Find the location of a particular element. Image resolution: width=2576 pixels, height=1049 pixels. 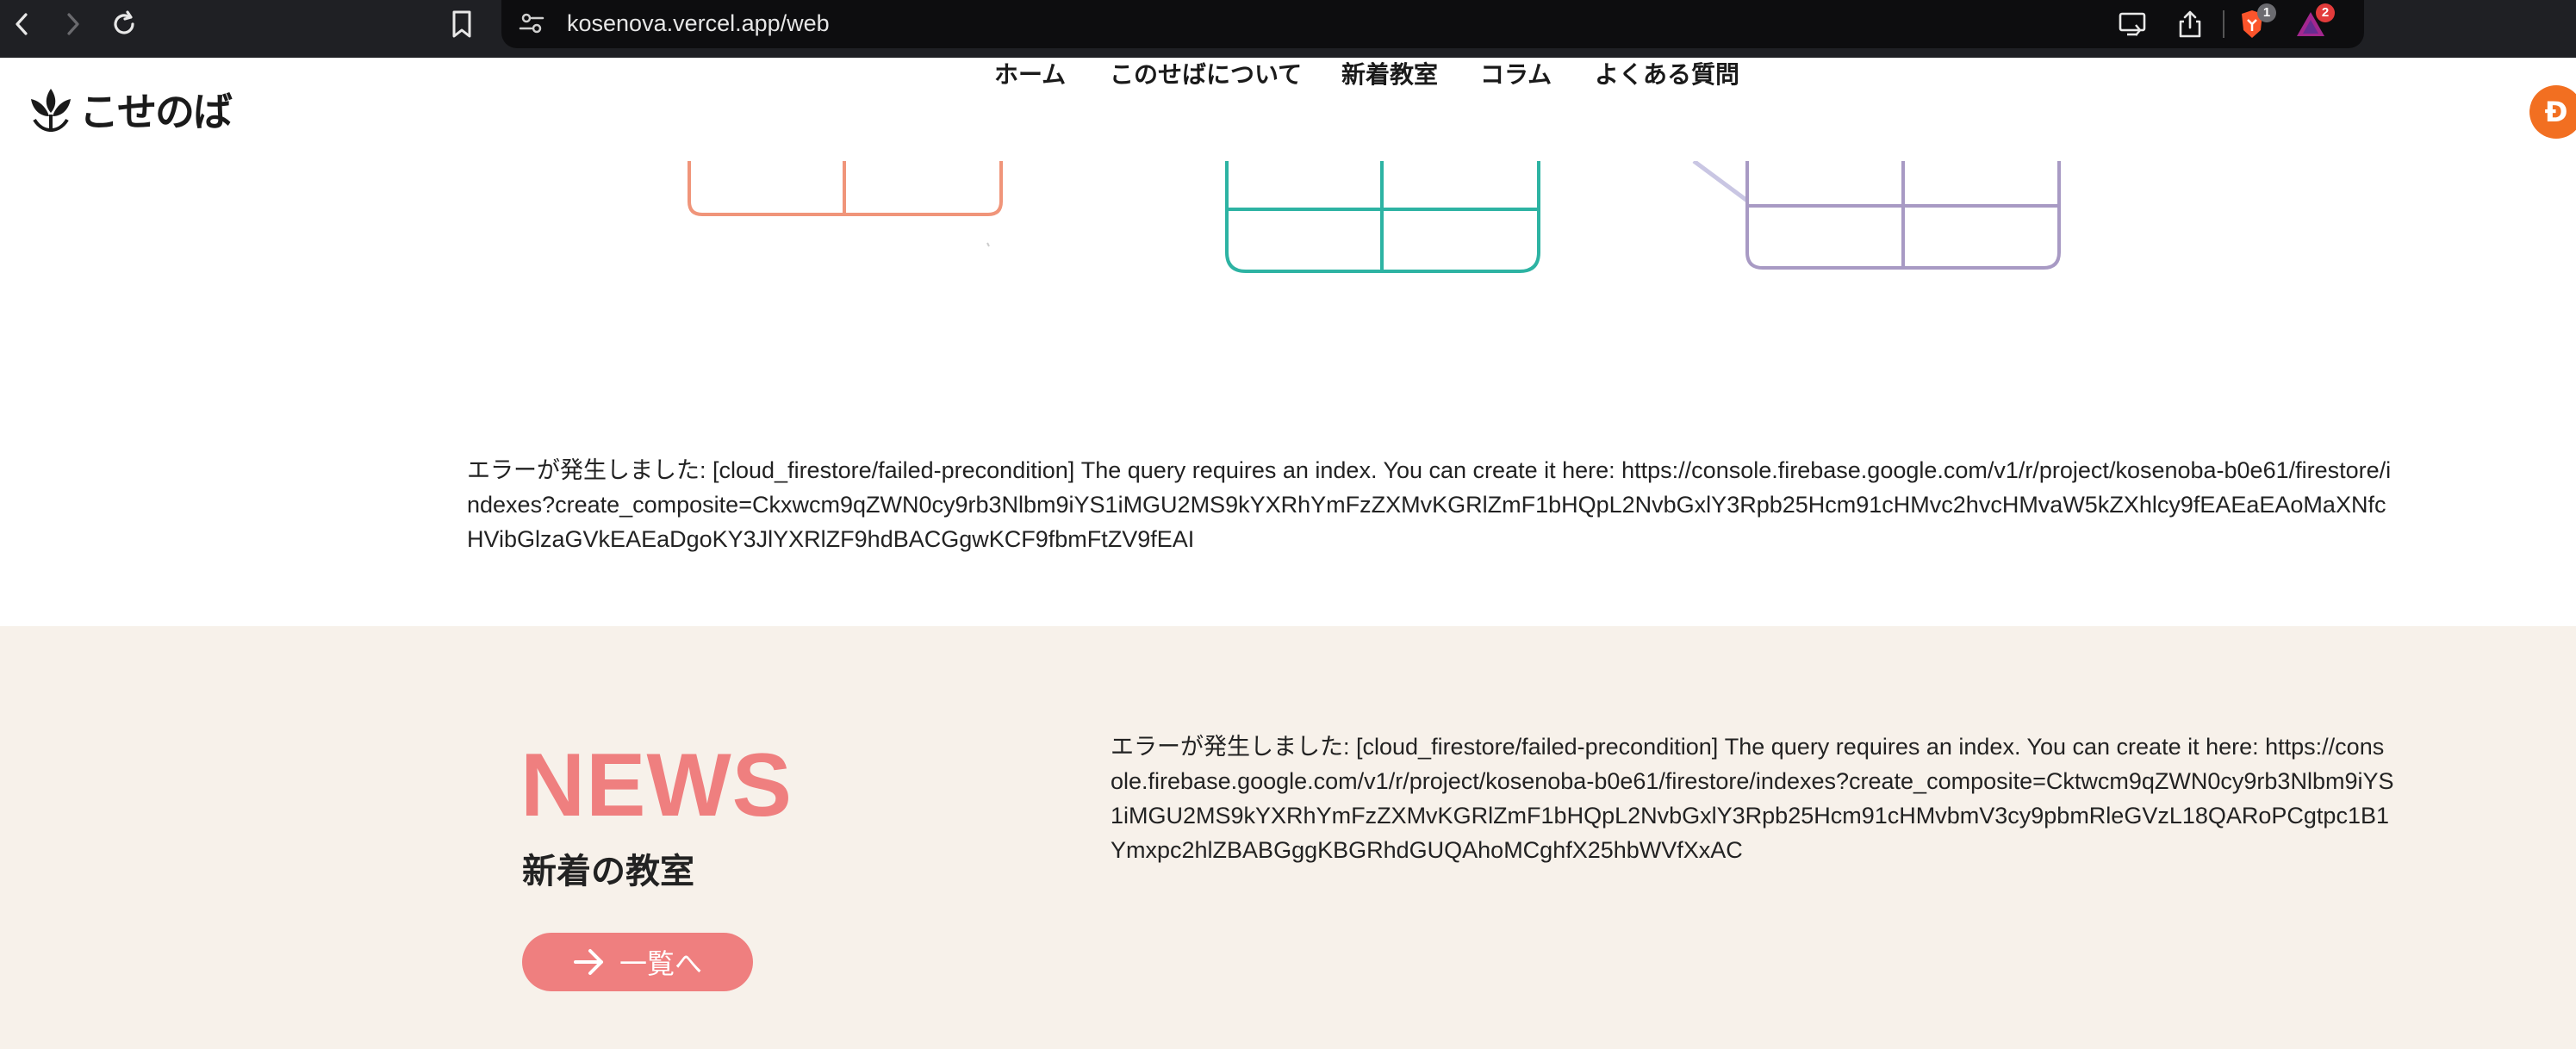

avatar: Ð is located at coordinates (2553, 112).